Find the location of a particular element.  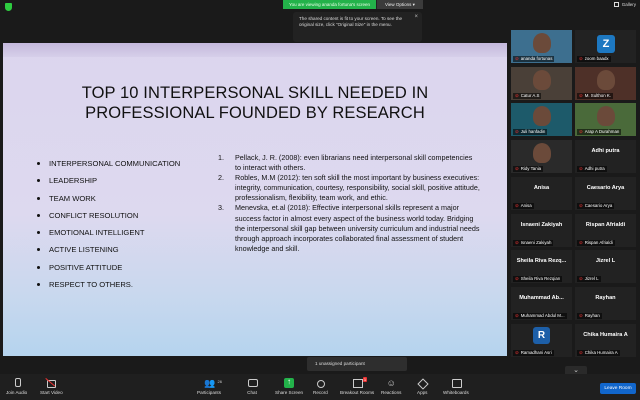

participant-display-name: Anisa is located at coordinates (541, 187).